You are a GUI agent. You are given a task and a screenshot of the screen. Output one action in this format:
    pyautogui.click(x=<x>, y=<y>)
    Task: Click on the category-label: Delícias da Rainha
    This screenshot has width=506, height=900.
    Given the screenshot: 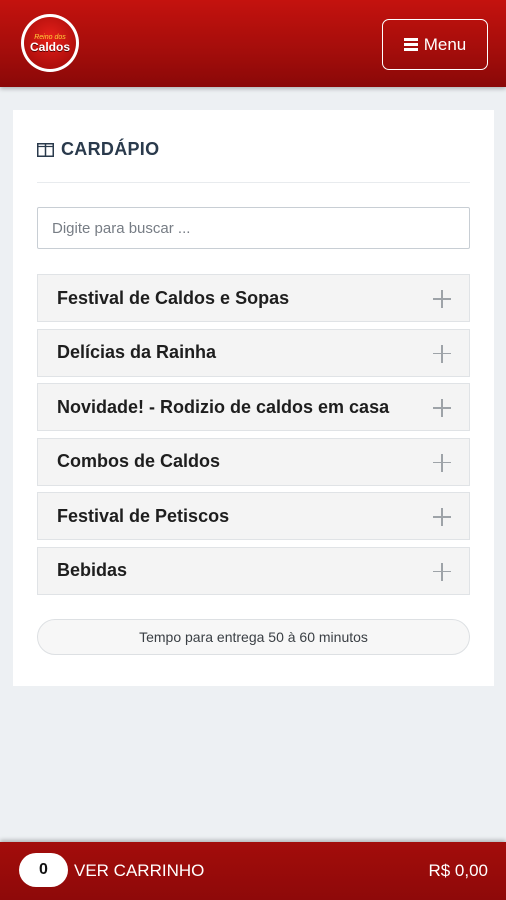 What is the action you would take?
    pyautogui.click(x=137, y=352)
    